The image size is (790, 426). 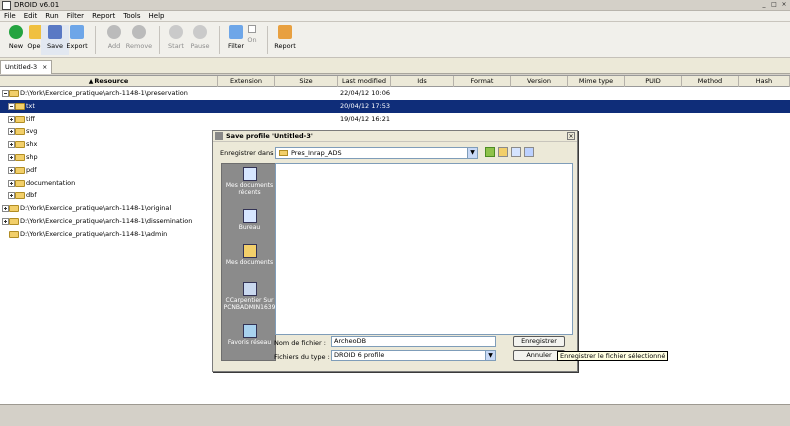 I want to click on column-ids: Ids, so click(x=422, y=81).